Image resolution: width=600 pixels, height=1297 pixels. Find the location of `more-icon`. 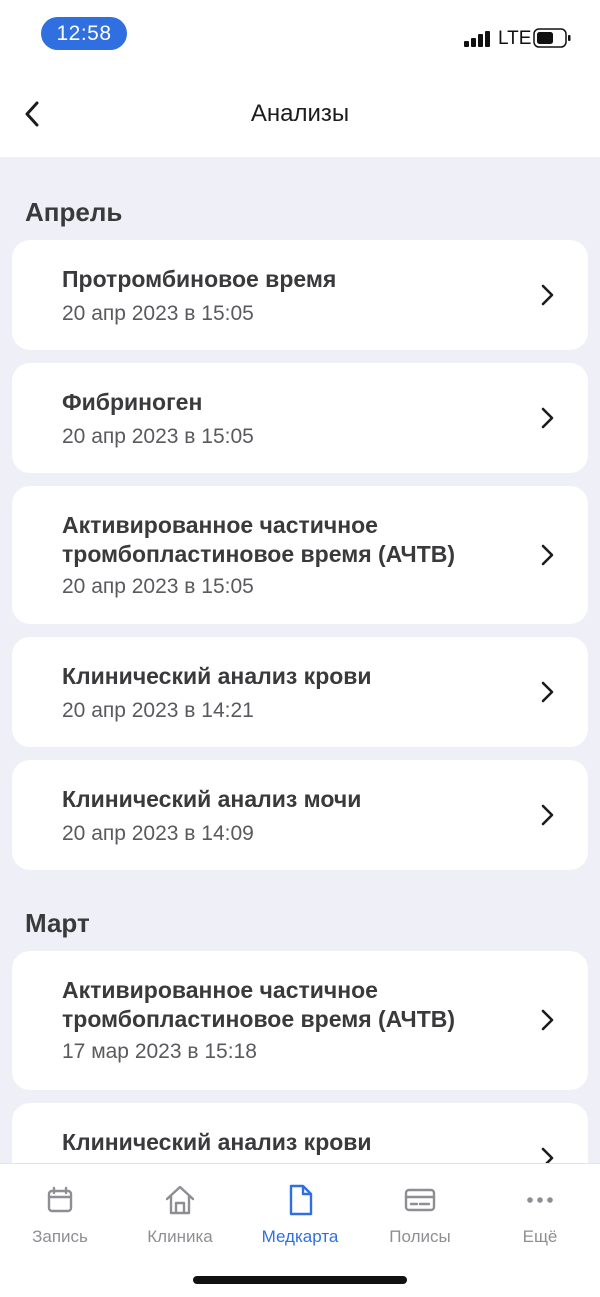

more-icon is located at coordinates (540, 1200).